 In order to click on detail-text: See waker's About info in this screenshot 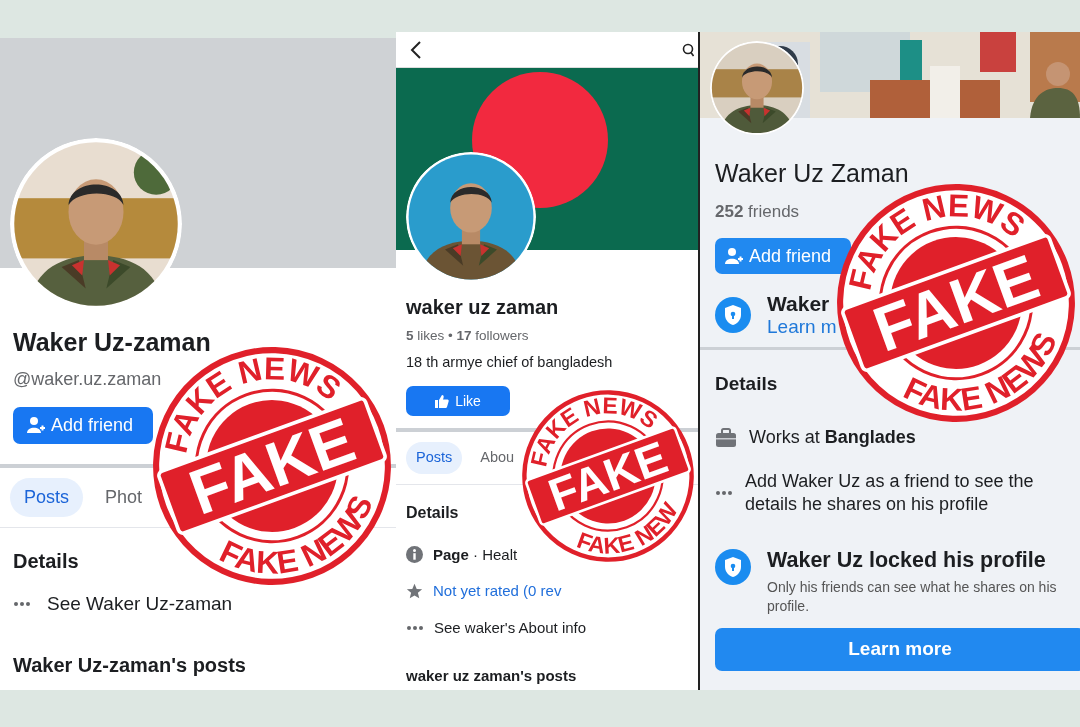, I will do `click(510, 627)`.